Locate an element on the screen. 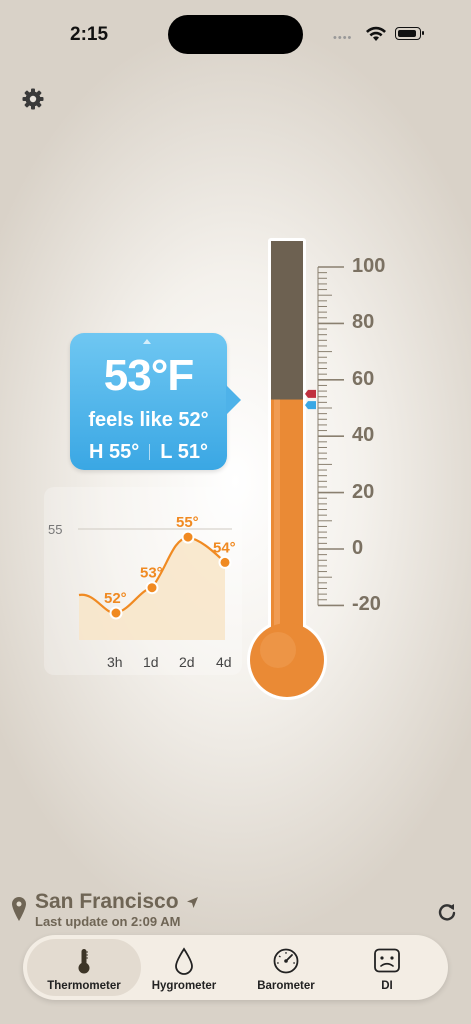 The height and width of the screenshot is (1024, 471). tab-label: DI is located at coordinates (387, 986).